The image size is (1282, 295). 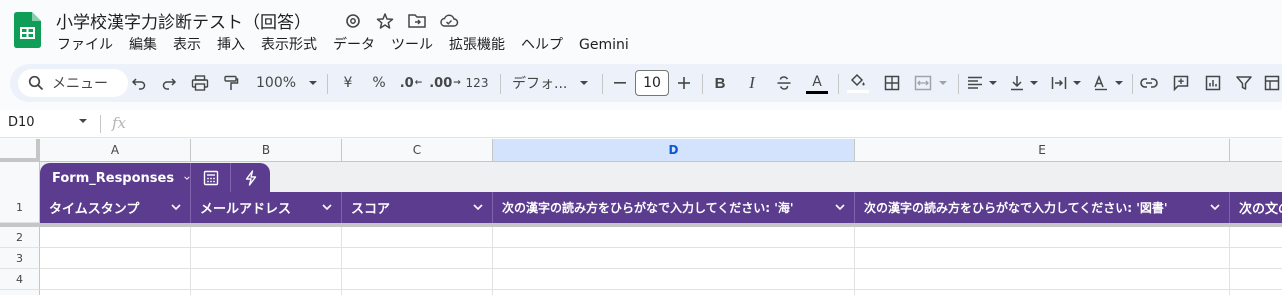 What do you see at coordinates (285, 83) in the screenshot?
I see `zoom-select: 100%` at bounding box center [285, 83].